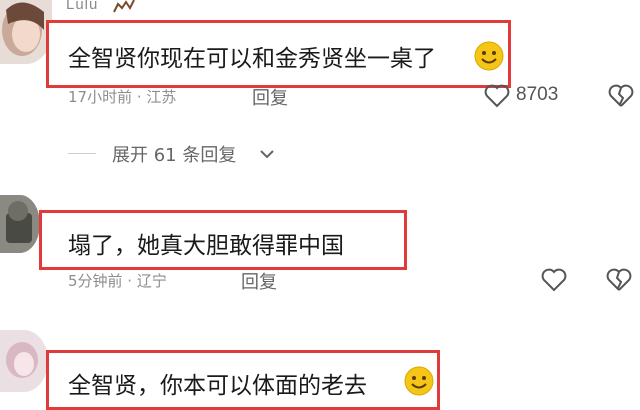 This screenshot has width=640, height=410. What do you see at coordinates (122, 97) in the screenshot?
I see `comment-meta: 17小时前 · 江苏` at bounding box center [122, 97].